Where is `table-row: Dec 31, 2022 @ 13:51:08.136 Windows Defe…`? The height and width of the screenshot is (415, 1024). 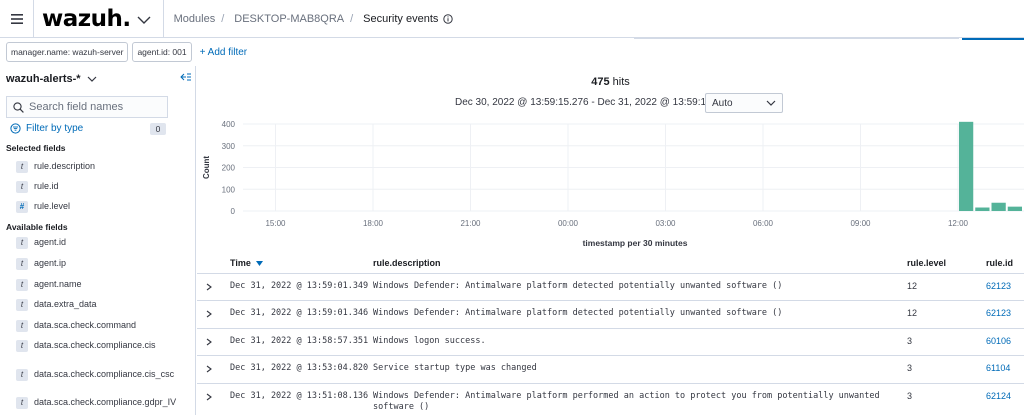
table-row: Dec 31, 2022 @ 13:51:08.136 Windows Defe… is located at coordinates (610, 399).